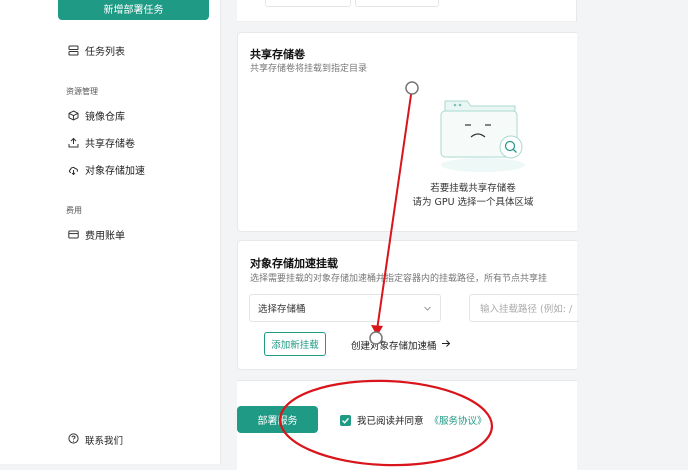 The width and height of the screenshot is (688, 470). Describe the element at coordinates (73, 169) in the screenshot. I see `cloud-icon` at that location.